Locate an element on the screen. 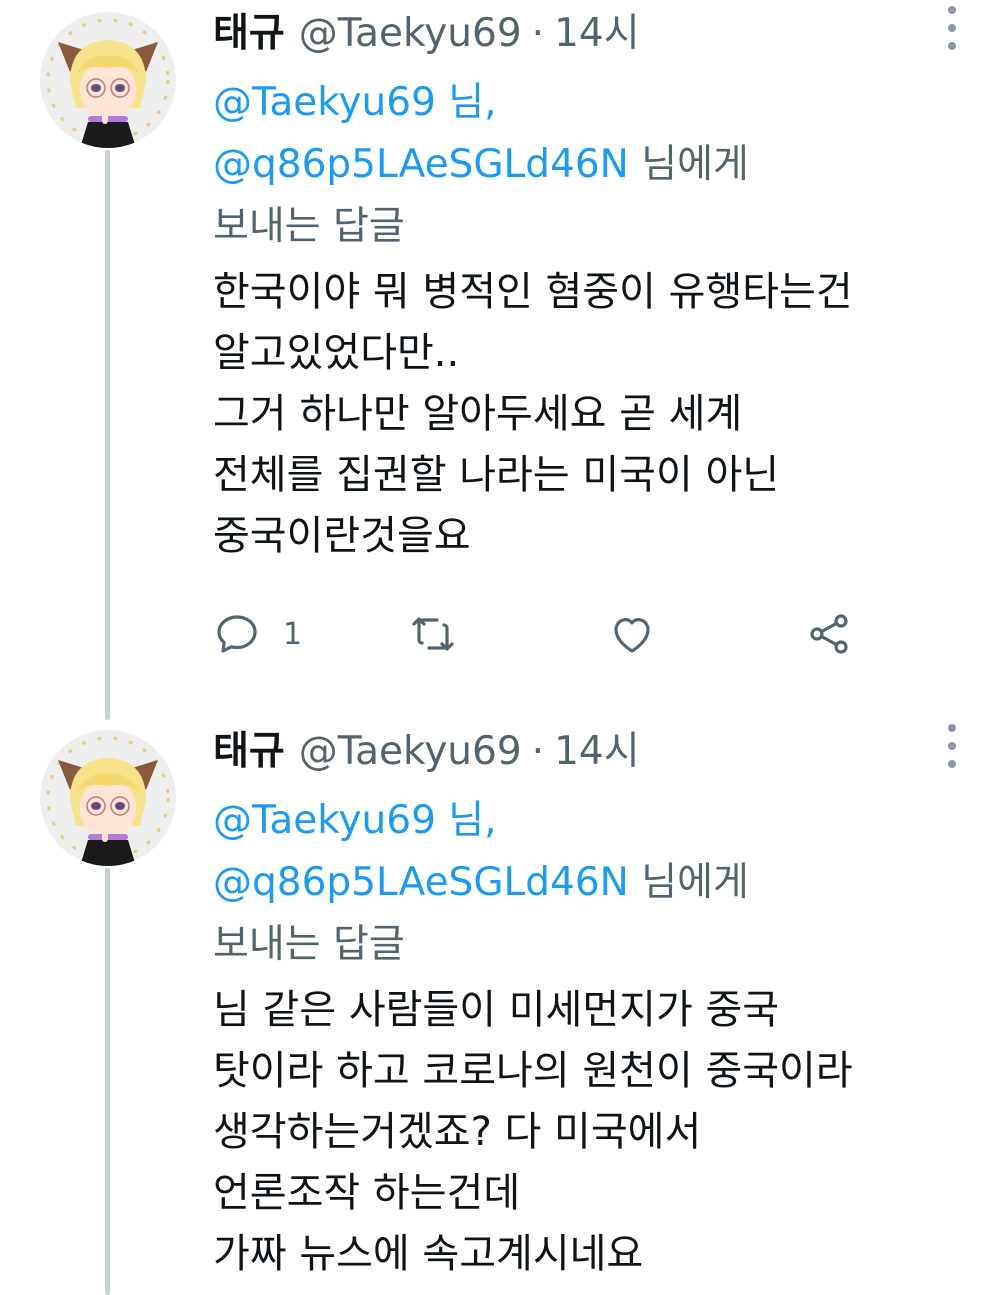 The width and height of the screenshot is (1000, 1295). share-button is located at coordinates (829, 634).